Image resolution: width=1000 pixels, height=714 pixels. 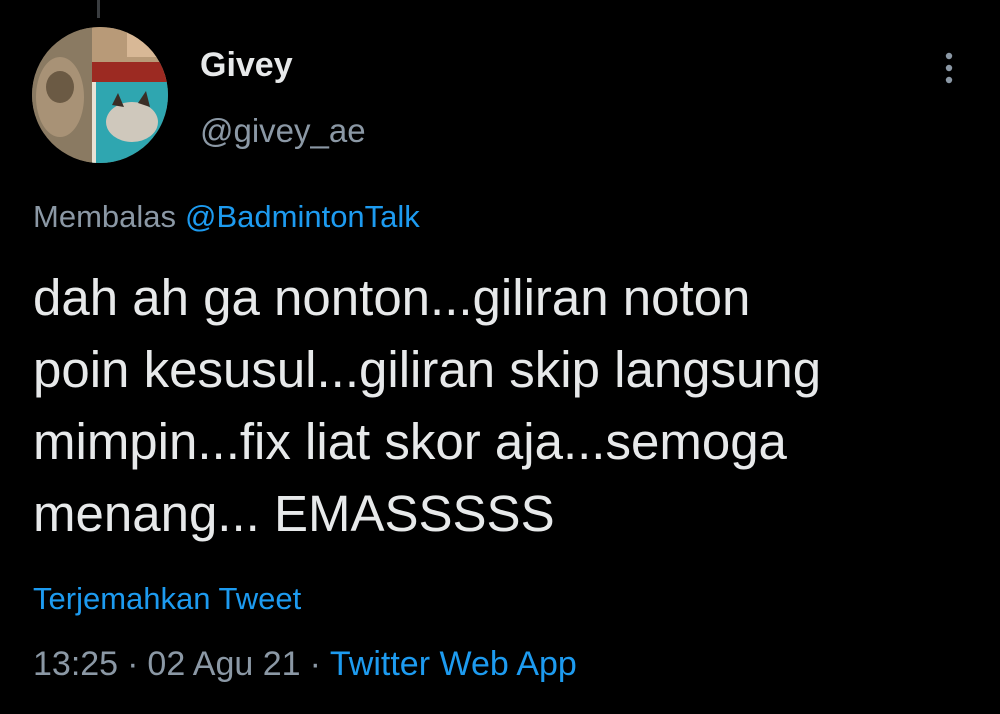 I want to click on cat-photo-avatar-icon, so click(x=100, y=95).